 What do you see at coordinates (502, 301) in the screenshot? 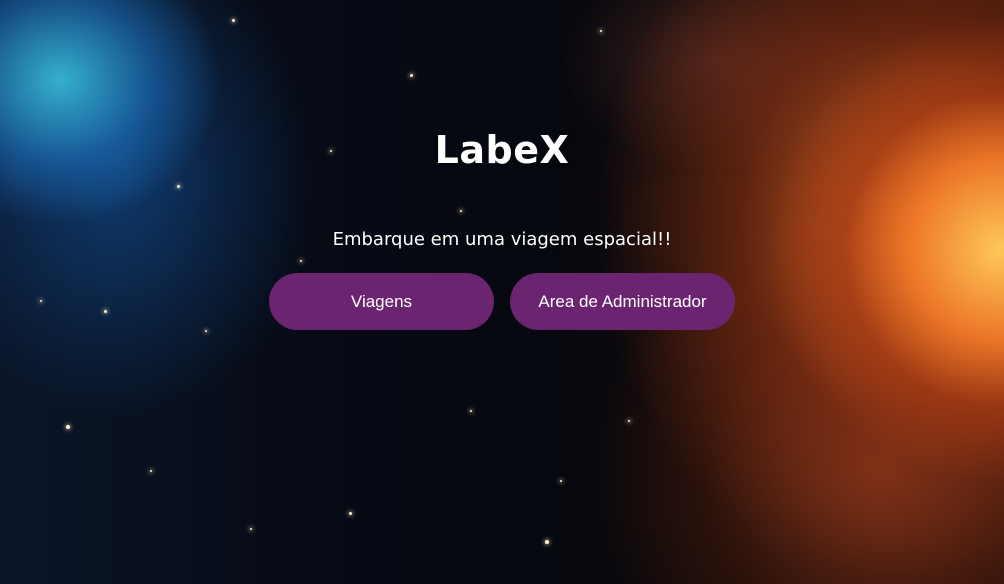
I see `action-buttons: Viagens Area de Administrador` at bounding box center [502, 301].